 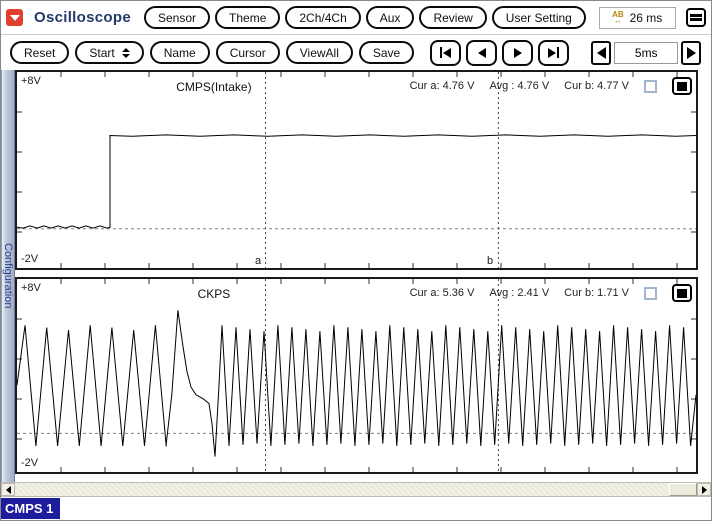 I want to click on skip-to-start-icon, so click(x=447, y=52).